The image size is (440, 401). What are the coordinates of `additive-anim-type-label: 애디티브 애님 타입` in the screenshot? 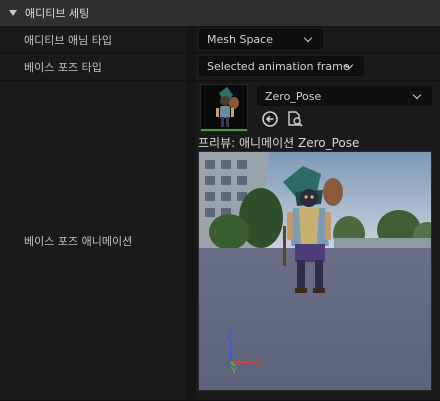 It's located at (68, 40).